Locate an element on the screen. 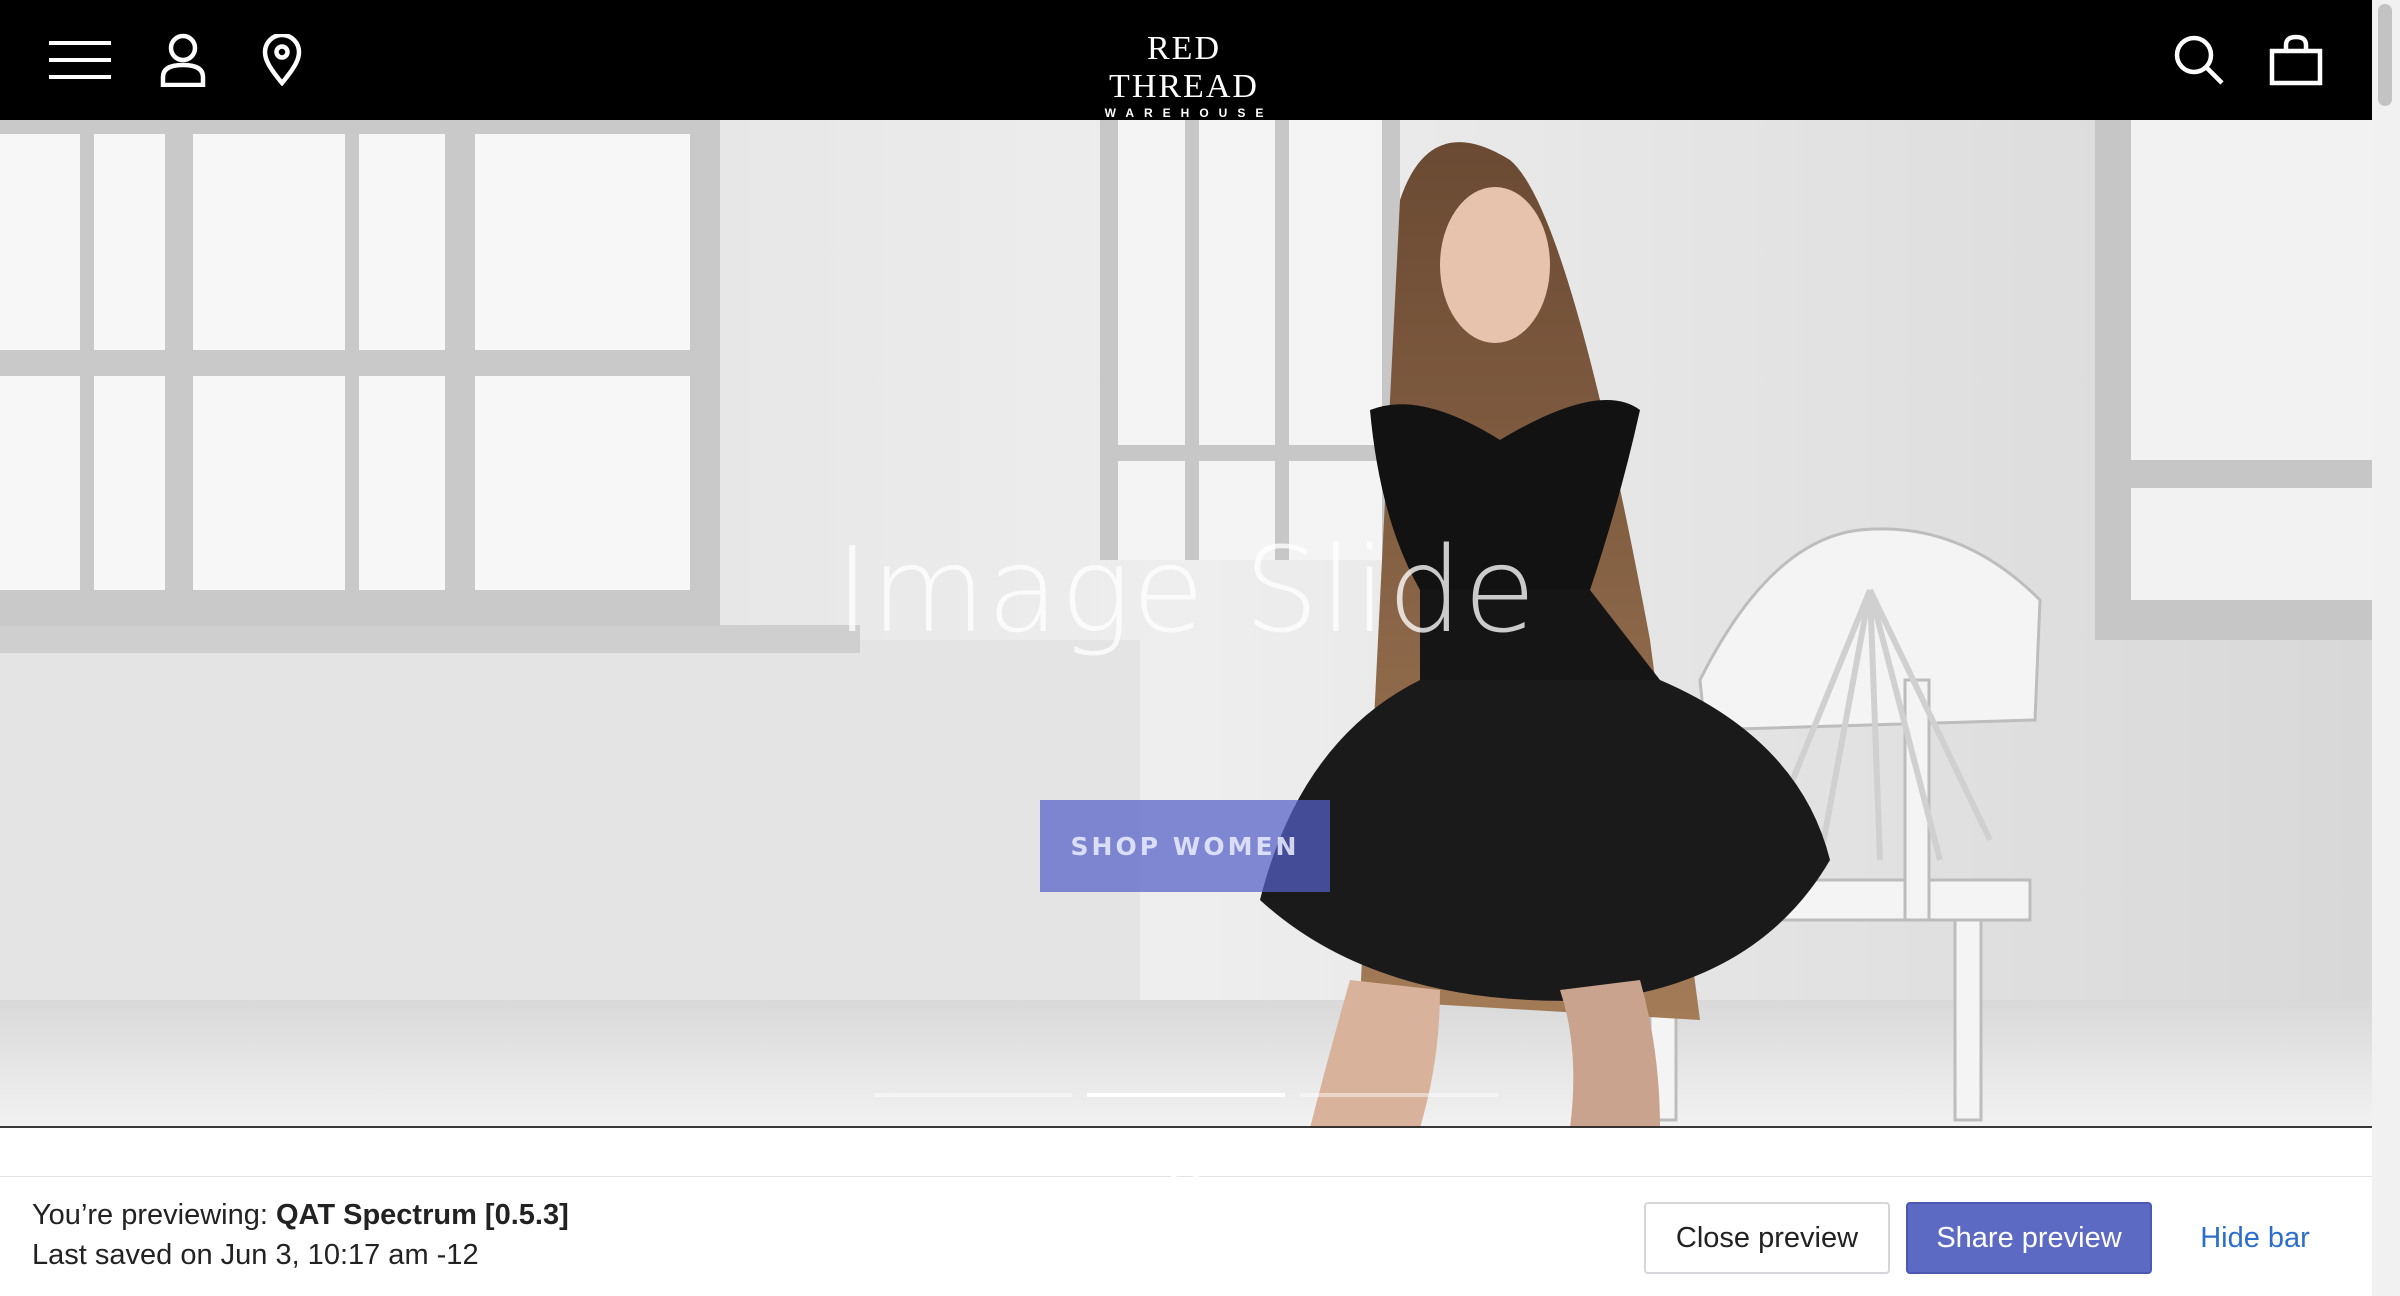  close-preview-button: Close preview is located at coordinates (1767, 1238).